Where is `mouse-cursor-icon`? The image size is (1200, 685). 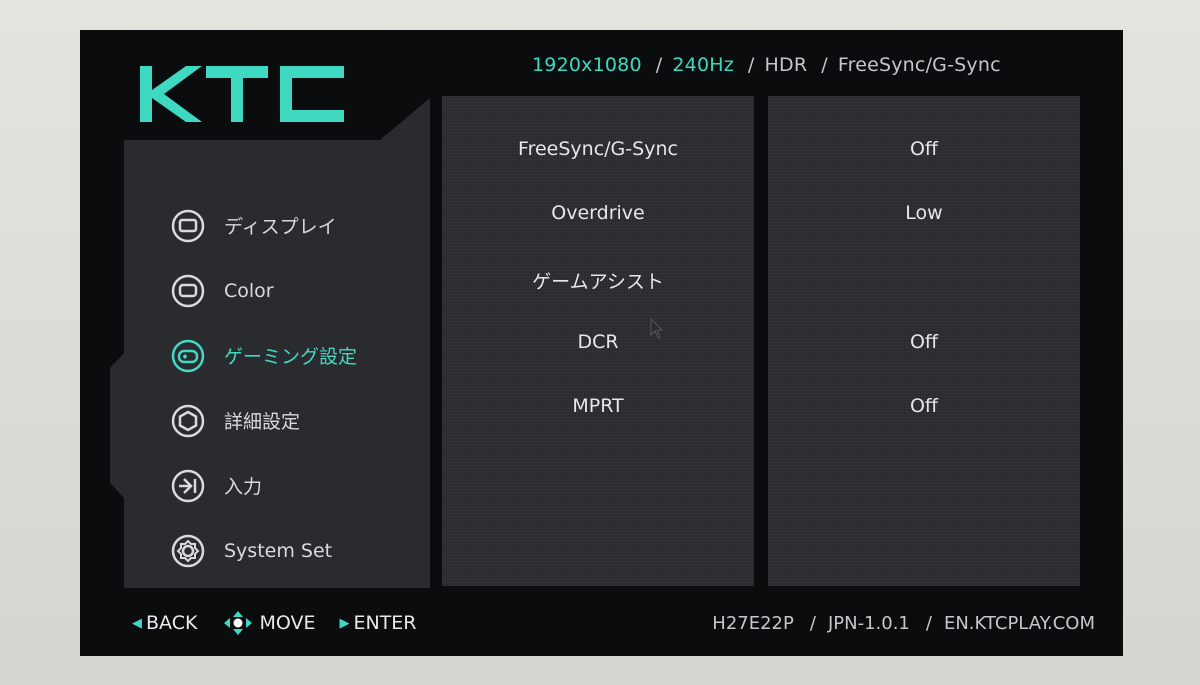
mouse-cursor-icon is located at coordinates (657, 328).